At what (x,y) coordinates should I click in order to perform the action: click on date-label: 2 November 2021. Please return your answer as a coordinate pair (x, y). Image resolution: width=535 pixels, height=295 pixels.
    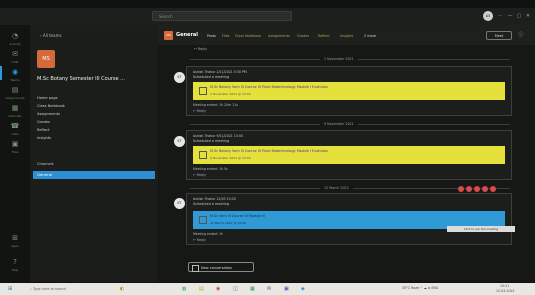
    Looking at the image, I should click on (339, 59).